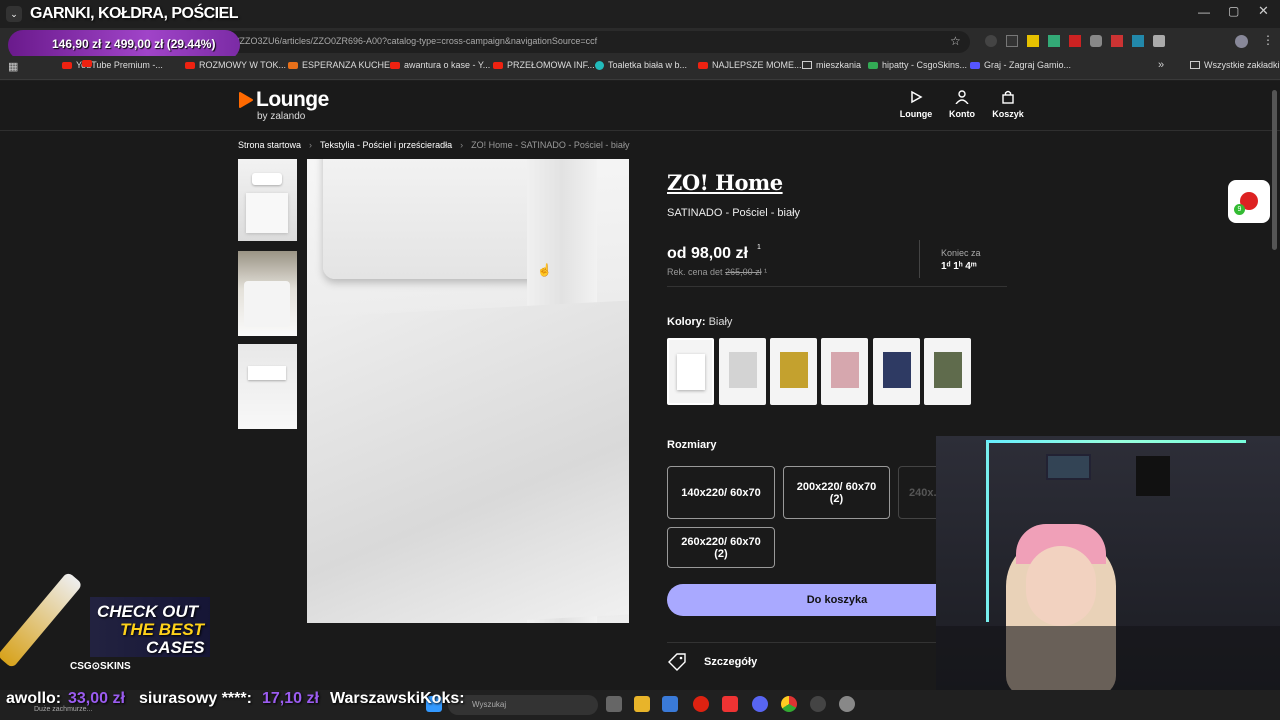  What do you see at coordinates (290, 698) in the screenshot?
I see `donation-amount: 17,10 zł` at bounding box center [290, 698].